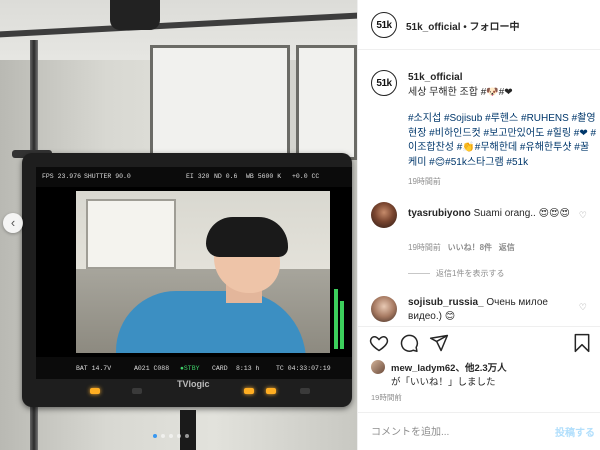 Image resolution: width=600 pixels, height=450 pixels. What do you see at coordinates (480, 368) in the screenshot?
I see `likes-count: 、他2.3万人` at bounding box center [480, 368].